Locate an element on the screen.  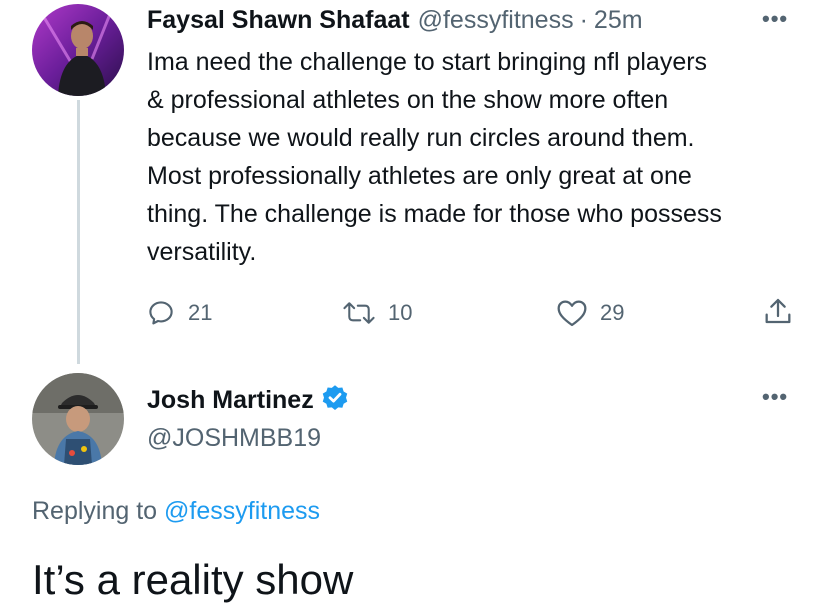
reply-text: It’s a reality show is located at coordinates (193, 579).